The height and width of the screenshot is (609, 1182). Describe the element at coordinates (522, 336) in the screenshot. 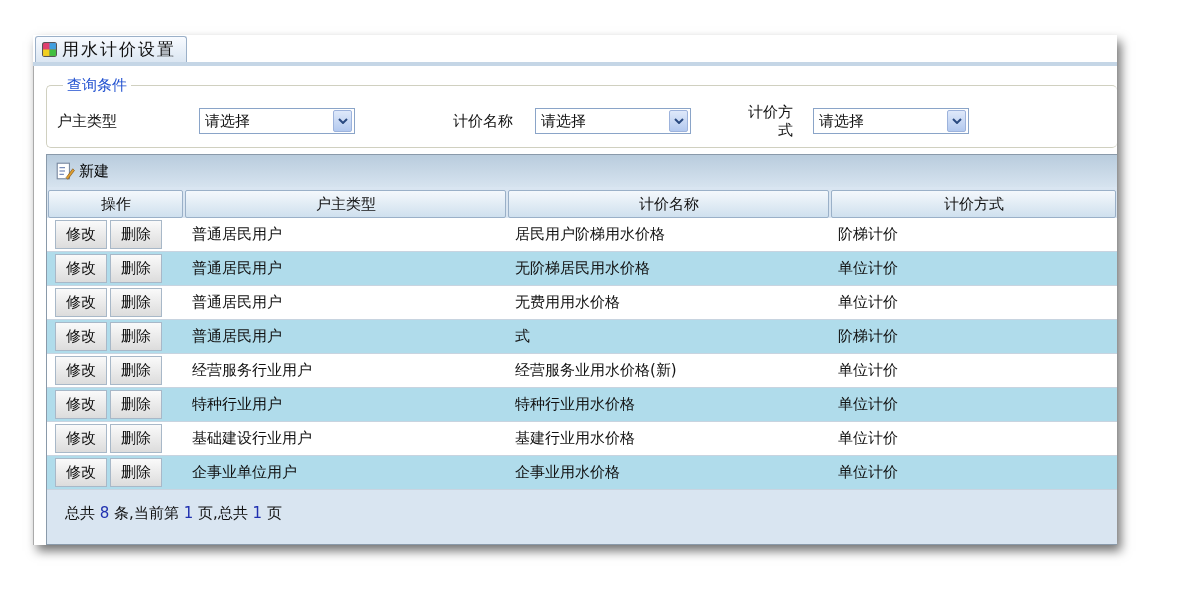

I see `table-cell-text: 式` at that location.